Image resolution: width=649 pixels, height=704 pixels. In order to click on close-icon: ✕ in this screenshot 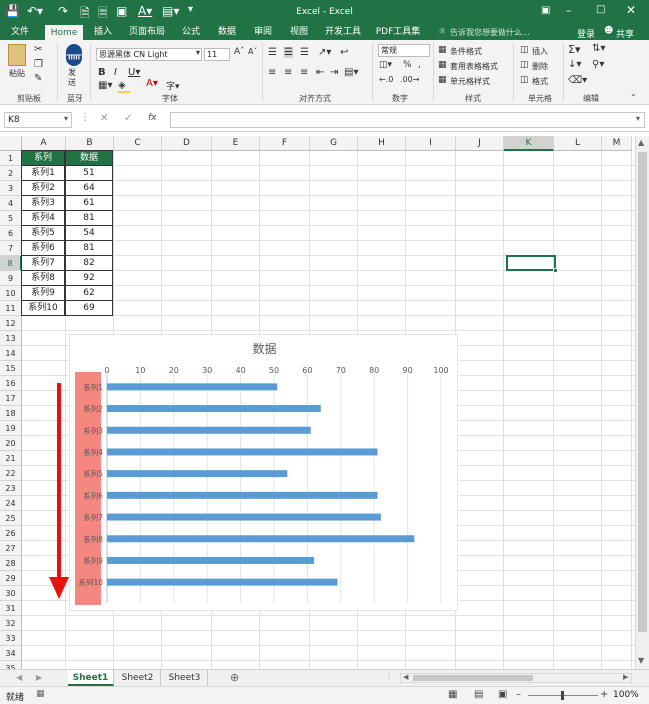, I will do `click(631, 10)`.